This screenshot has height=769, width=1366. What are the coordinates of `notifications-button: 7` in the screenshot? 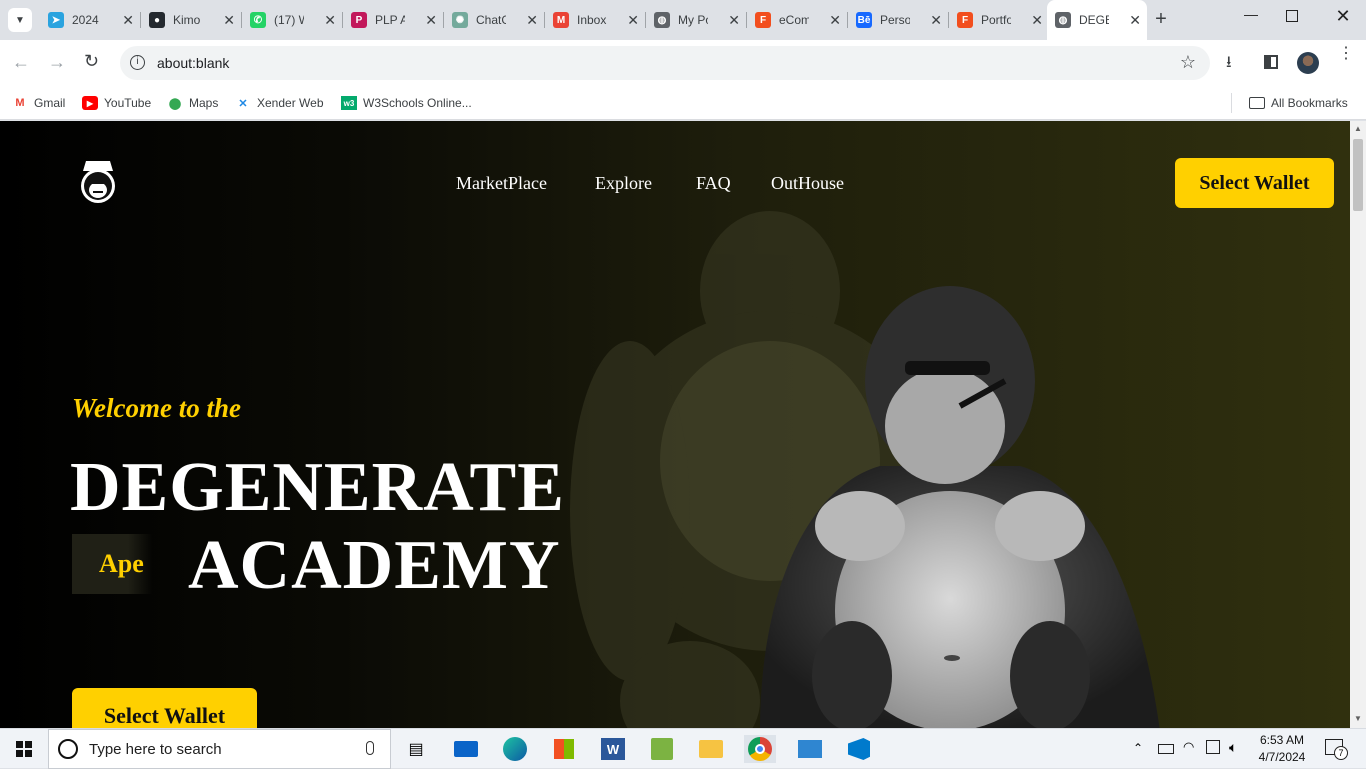 It's located at (1336, 749).